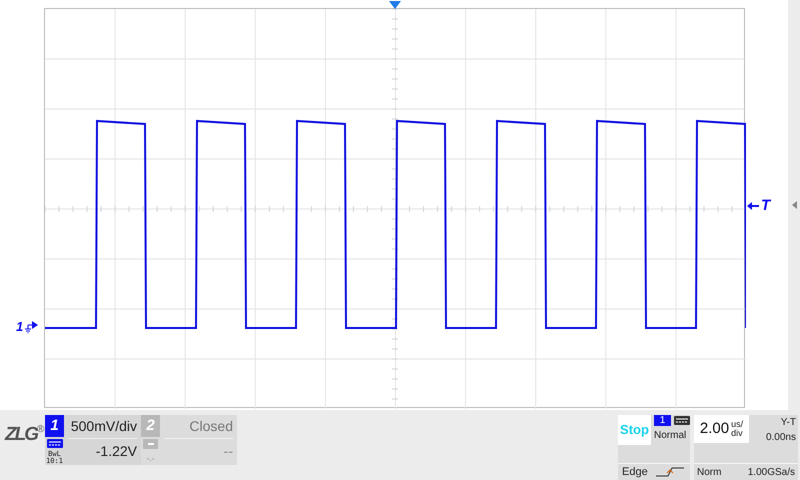  Describe the element at coordinates (40, 430) in the screenshot. I see `registered-mark: ®` at that location.